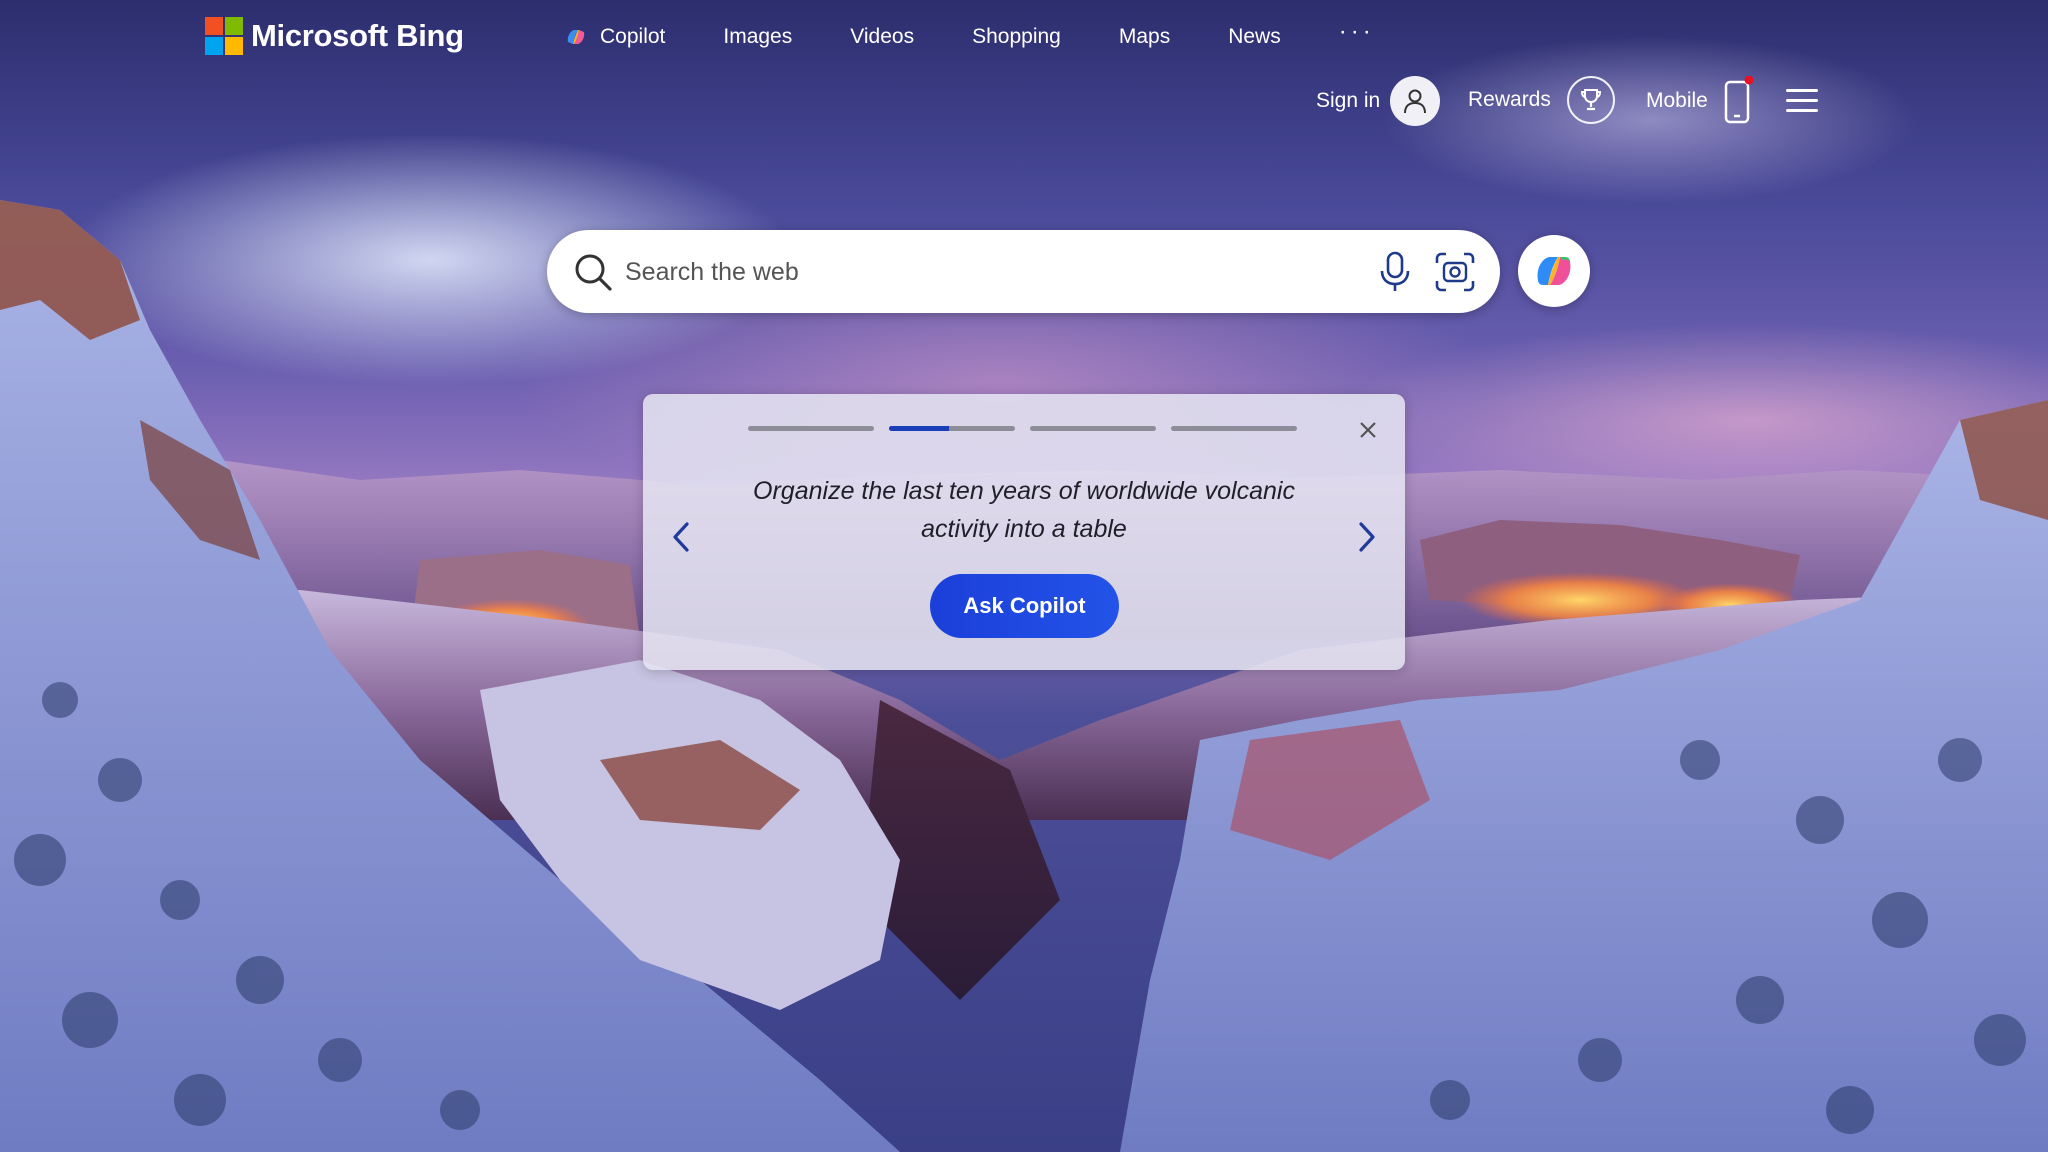  Describe the element at coordinates (1509, 99) in the screenshot. I see `rewards-label: Rewards` at that location.